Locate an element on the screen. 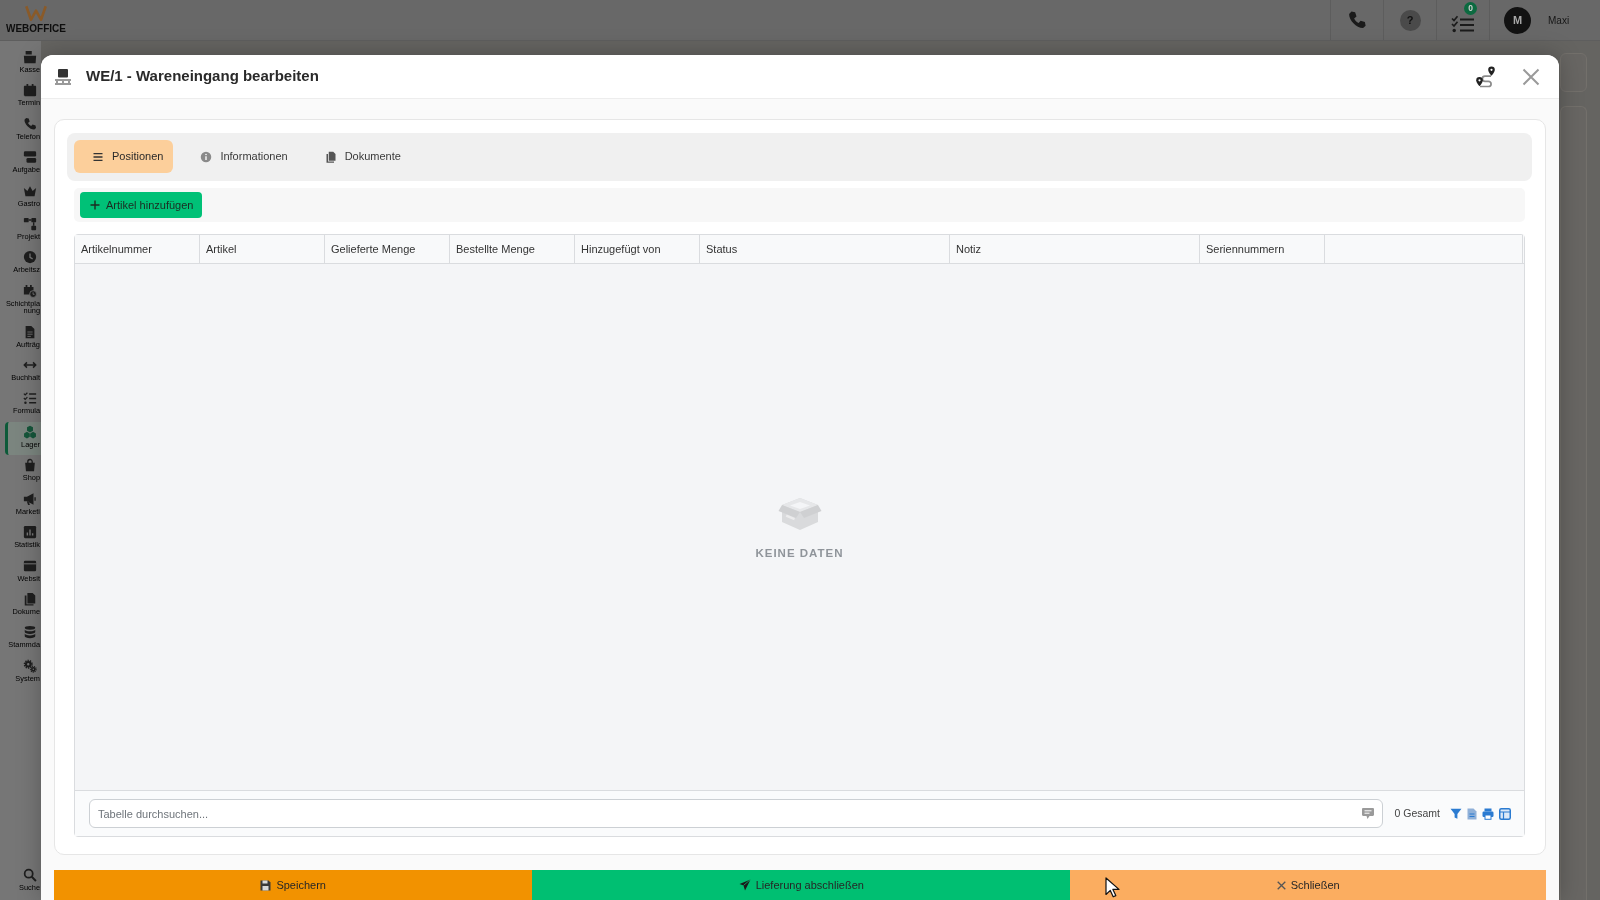 Image resolution: width=1600 pixels, height=900 pixels. add-article-button: Artikel hinzufügen is located at coordinates (141, 205).